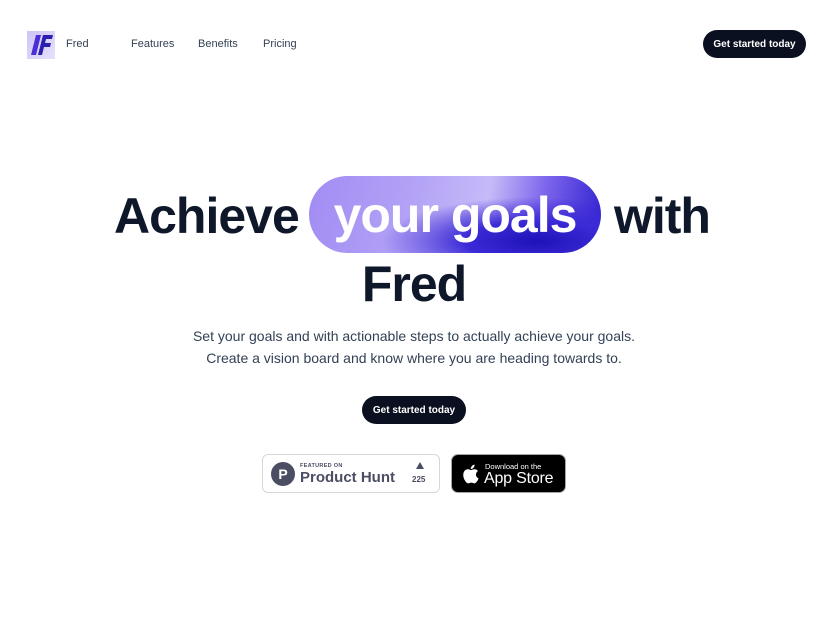 The image size is (828, 621). I want to click on nav-link-pricing: Pricing, so click(280, 44).